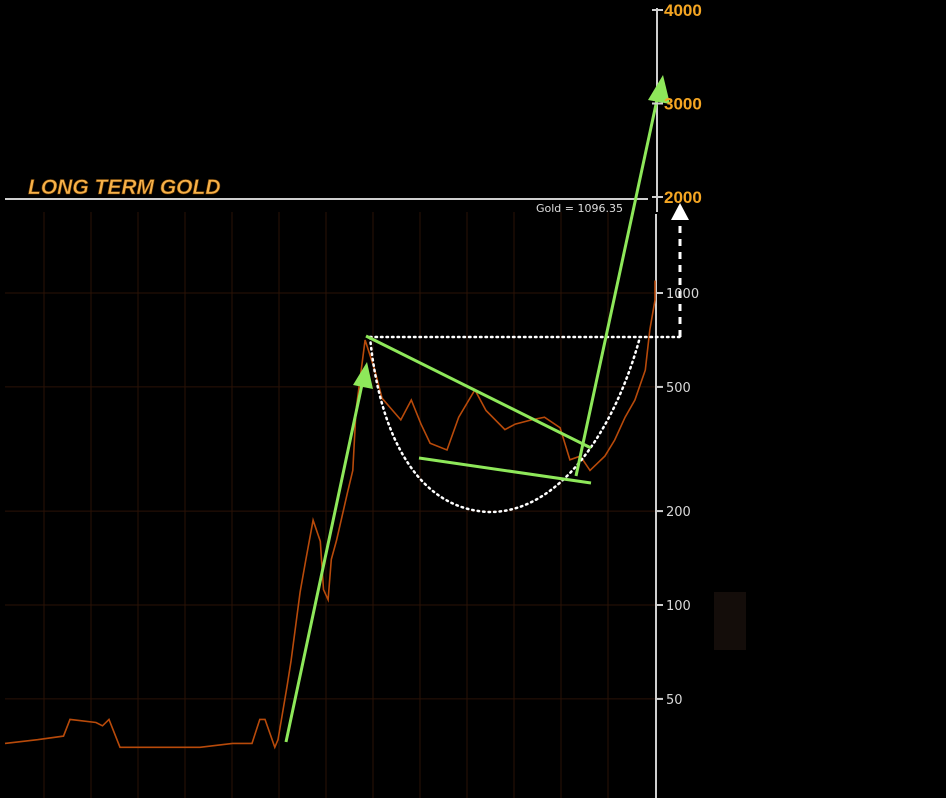 The height and width of the screenshot is (798, 946). What do you see at coordinates (682, 294) in the screenshot?
I see `y-tick-label: 1000` at bounding box center [682, 294].